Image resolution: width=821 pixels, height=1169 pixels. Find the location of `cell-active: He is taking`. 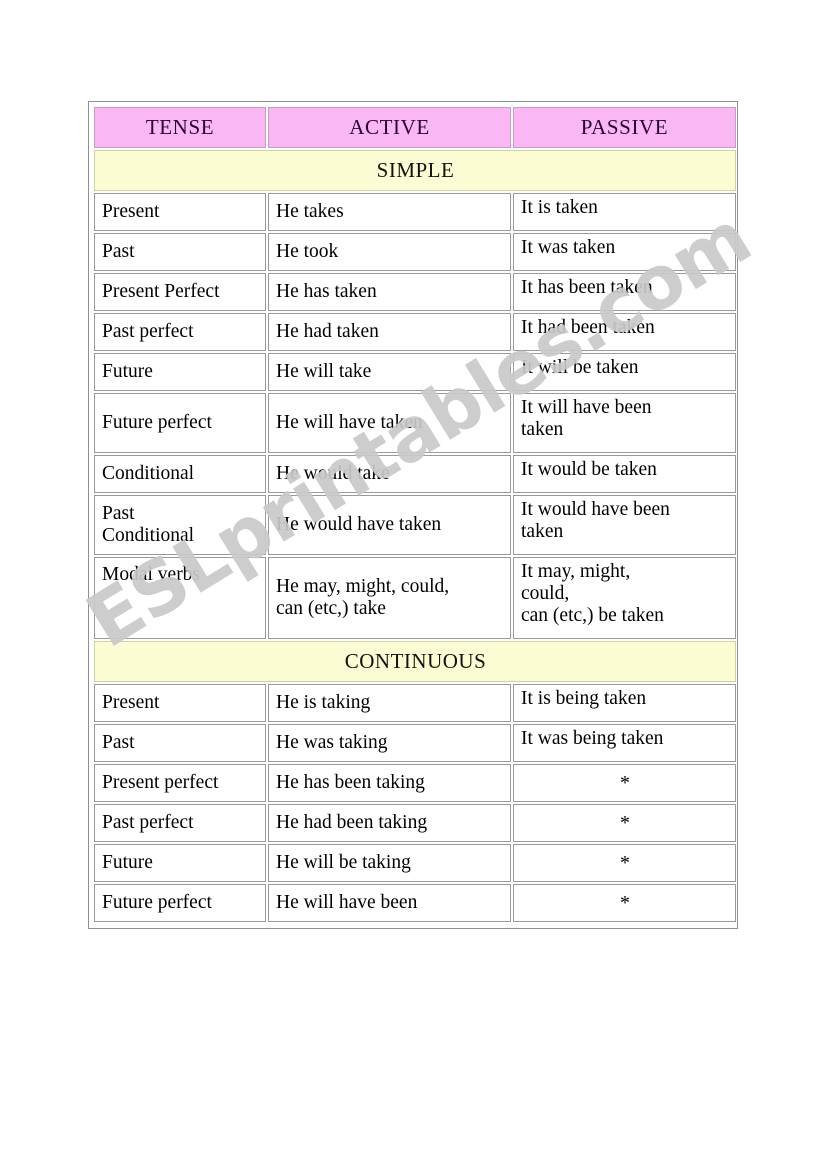

cell-active: He is taking is located at coordinates (389, 703).